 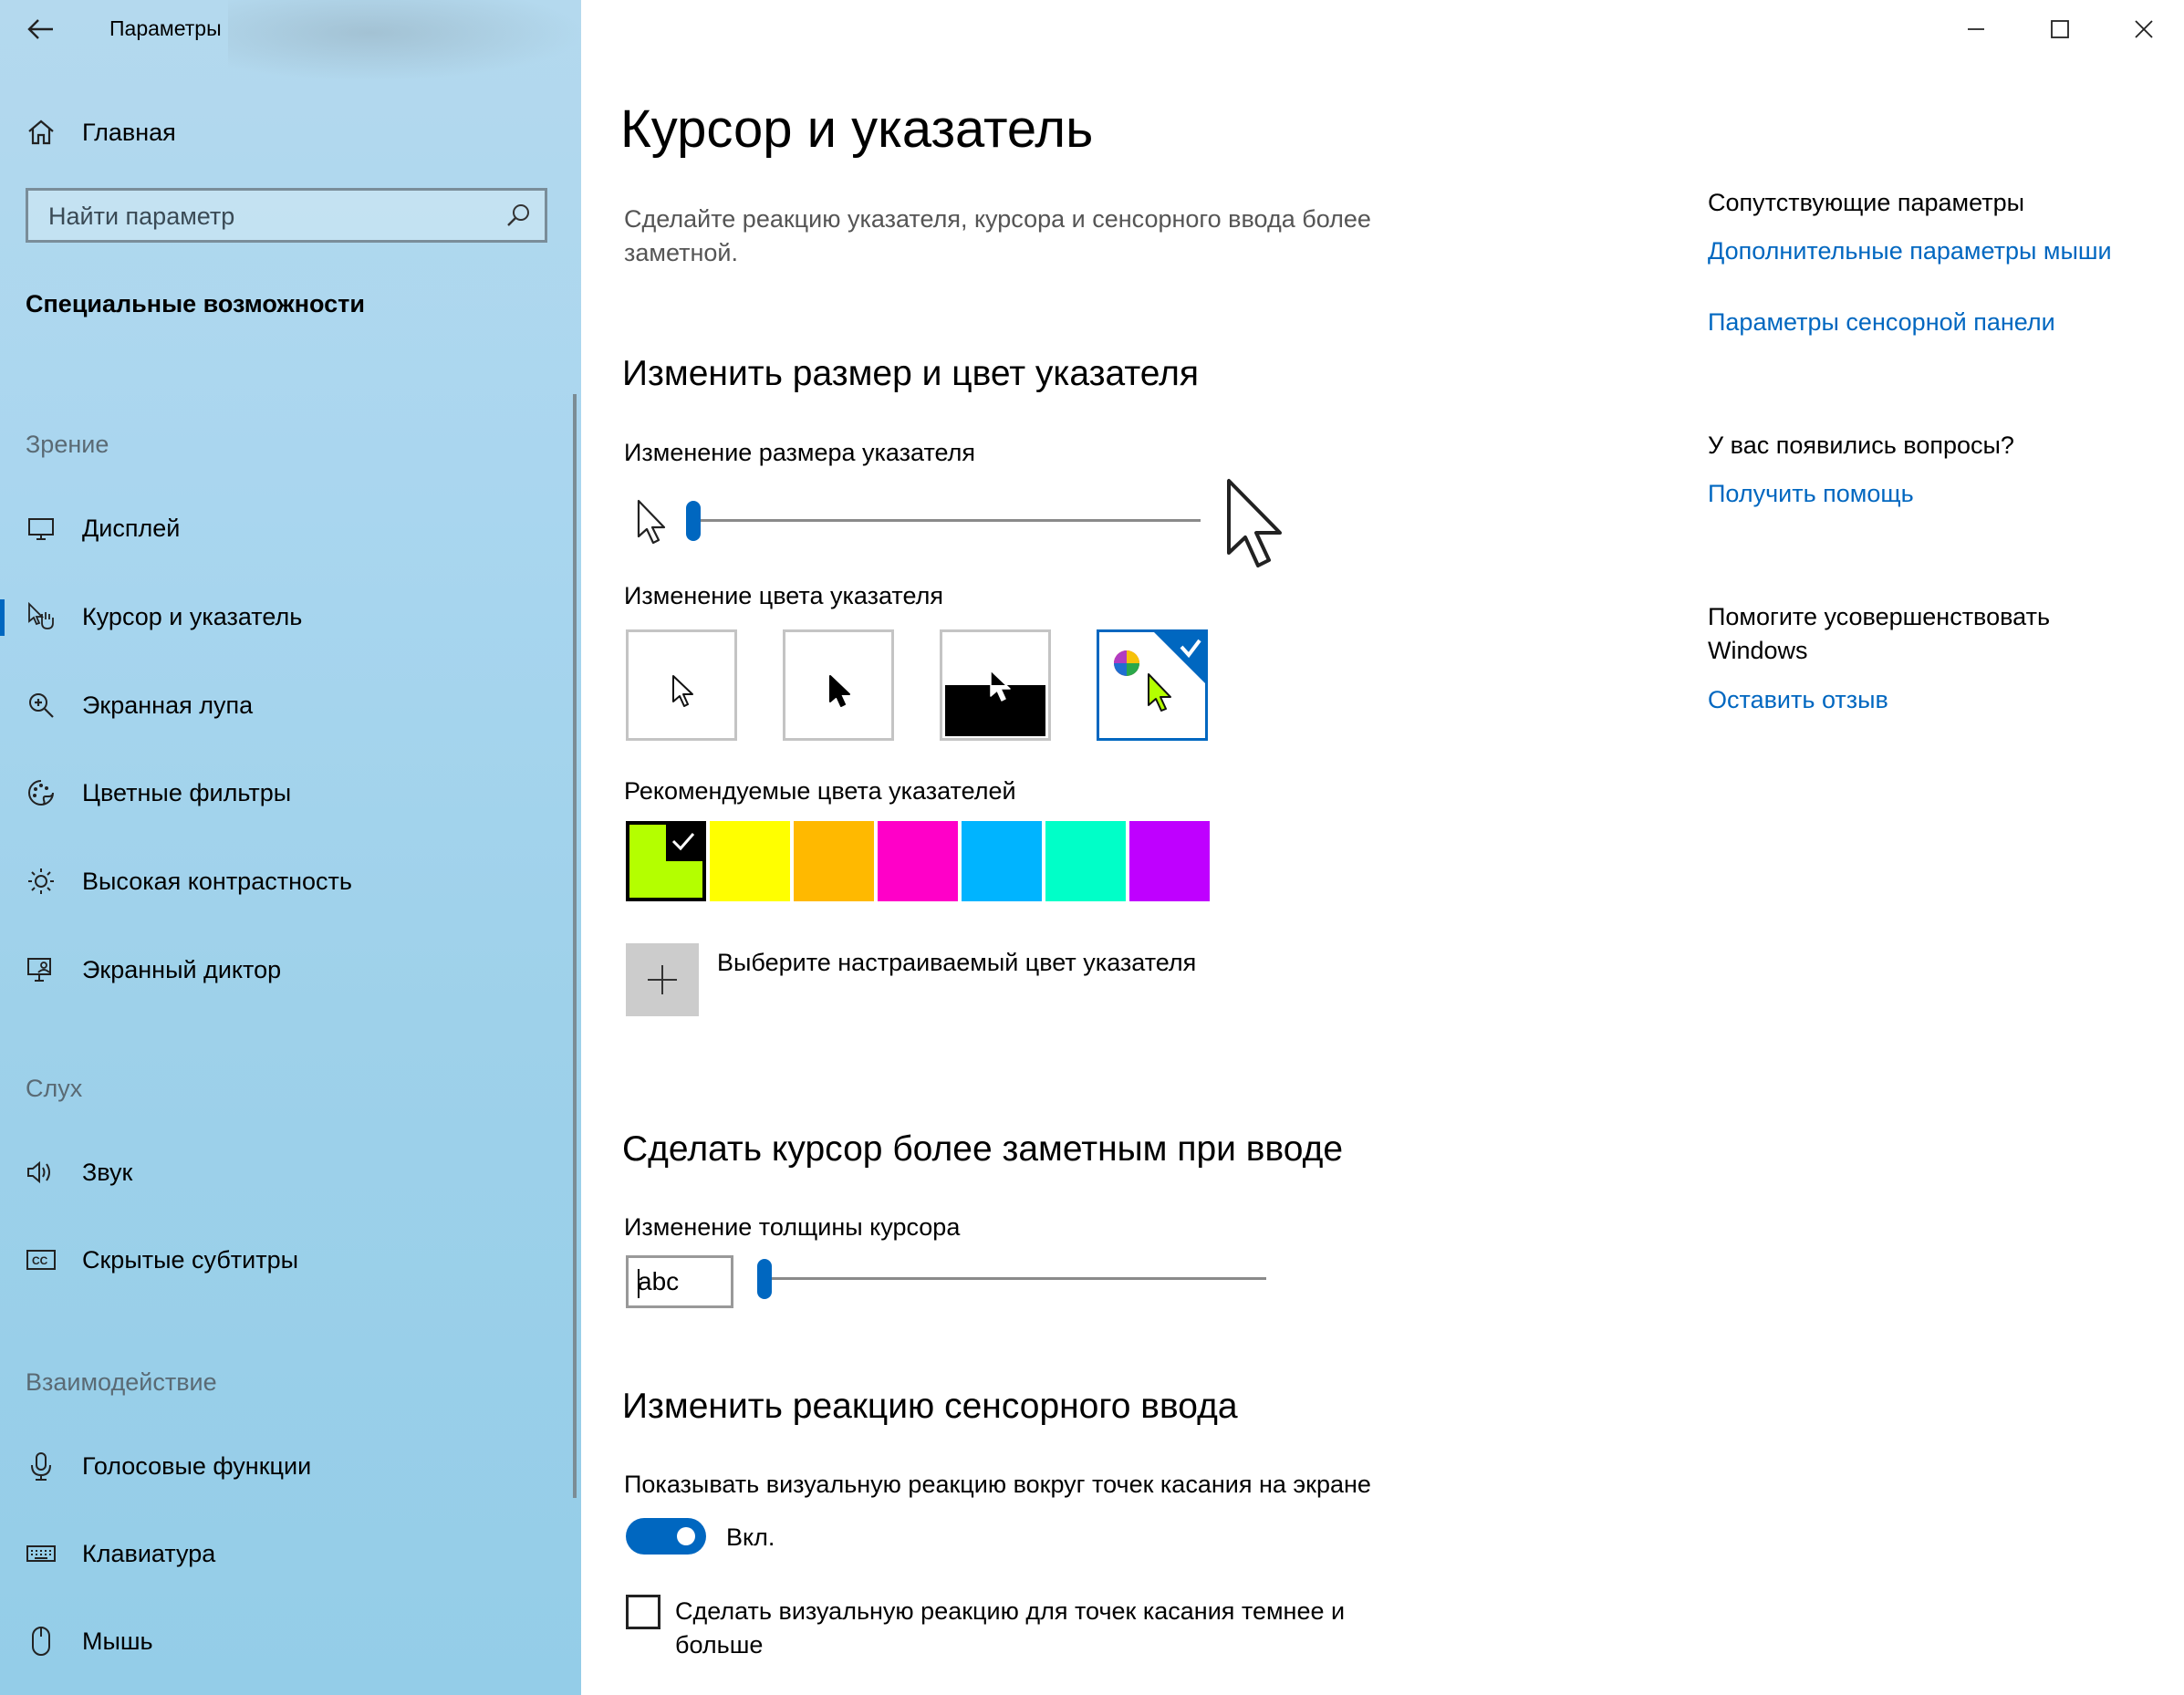 What do you see at coordinates (575, 946) in the screenshot?
I see `sidebar-scrollbar` at bounding box center [575, 946].